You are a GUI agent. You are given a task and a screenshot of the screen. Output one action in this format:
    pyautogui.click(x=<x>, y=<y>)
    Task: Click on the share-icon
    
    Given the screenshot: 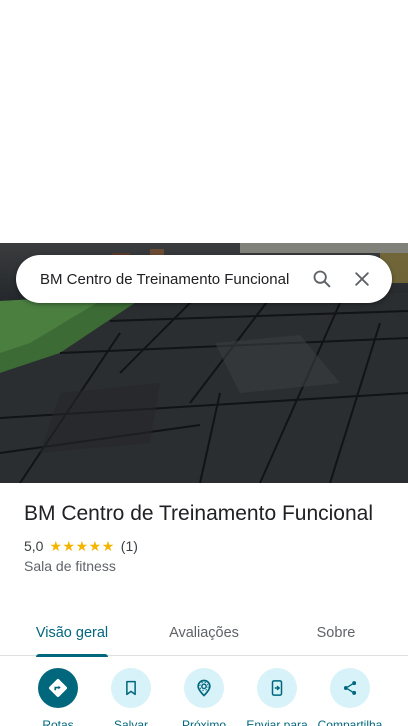 What is the action you would take?
    pyautogui.click(x=350, y=688)
    